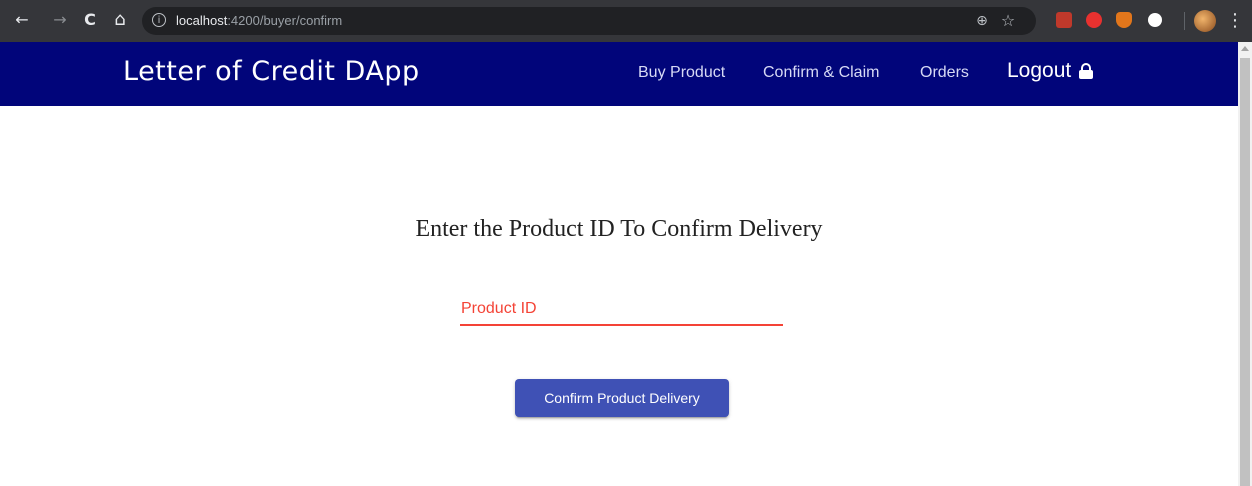 This screenshot has height=486, width=1252. I want to click on input-underline, so click(621, 325).